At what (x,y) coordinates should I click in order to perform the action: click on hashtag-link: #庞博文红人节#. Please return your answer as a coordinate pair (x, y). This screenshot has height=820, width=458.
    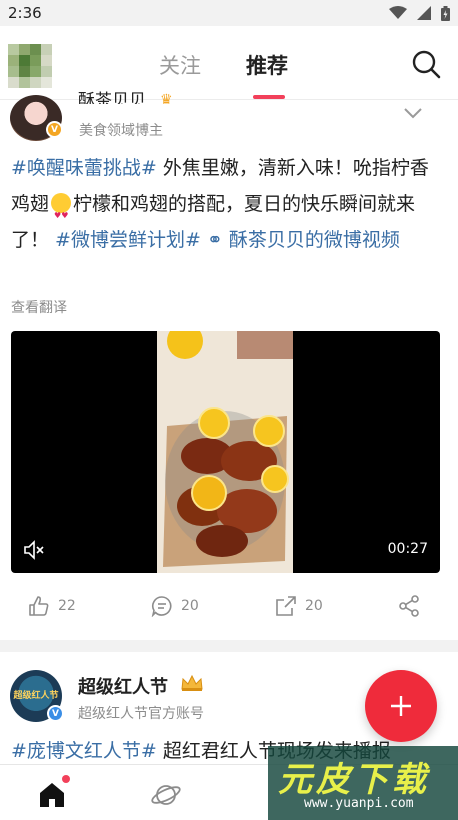
    Looking at the image, I should click on (84, 751).